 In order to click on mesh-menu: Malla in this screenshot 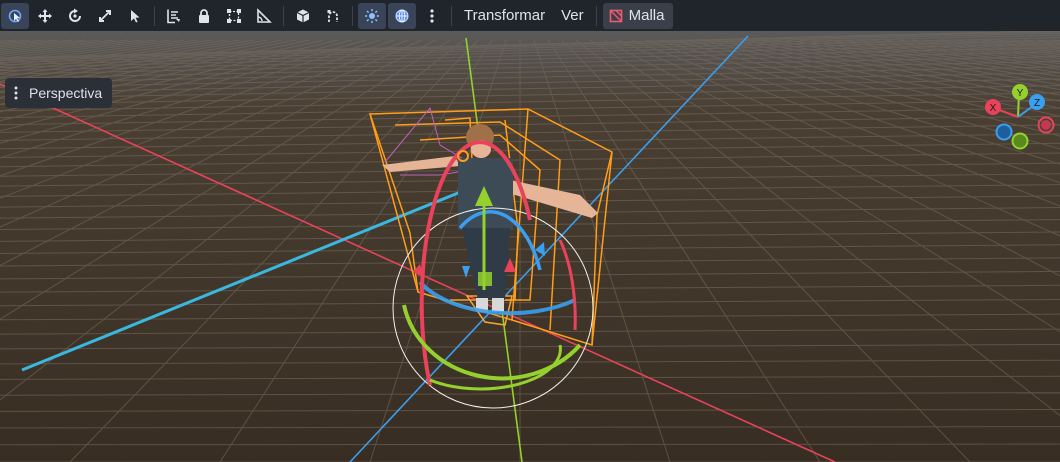, I will do `click(637, 15)`.